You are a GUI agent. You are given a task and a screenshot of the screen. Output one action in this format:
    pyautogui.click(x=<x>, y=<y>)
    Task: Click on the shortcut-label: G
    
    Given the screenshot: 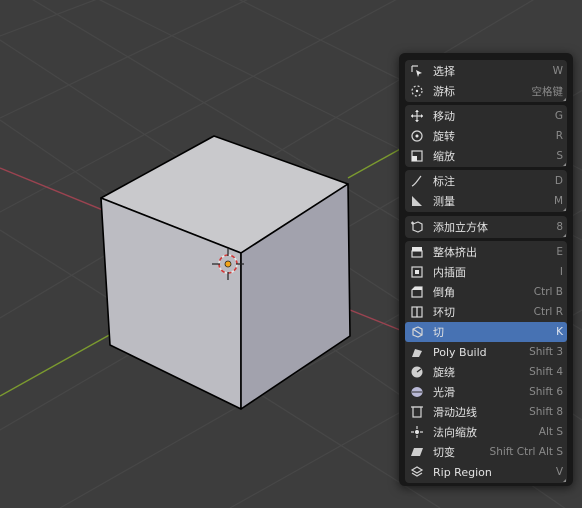 What is the action you would take?
    pyautogui.click(x=558, y=116)
    